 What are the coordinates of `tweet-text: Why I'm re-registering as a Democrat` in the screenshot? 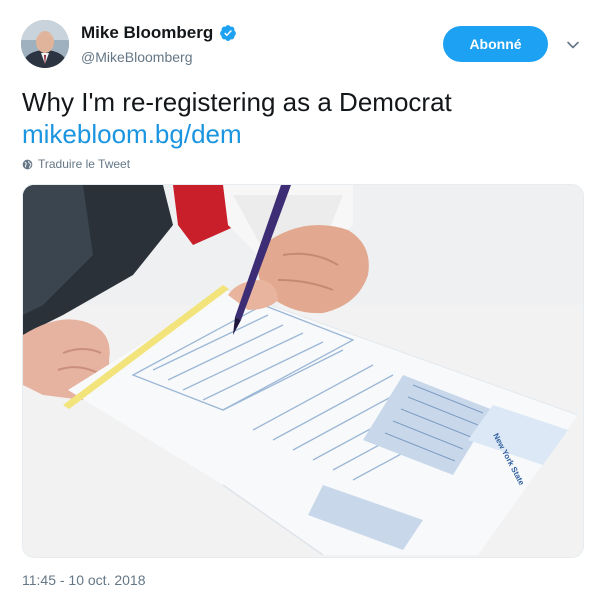 It's located at (237, 102).